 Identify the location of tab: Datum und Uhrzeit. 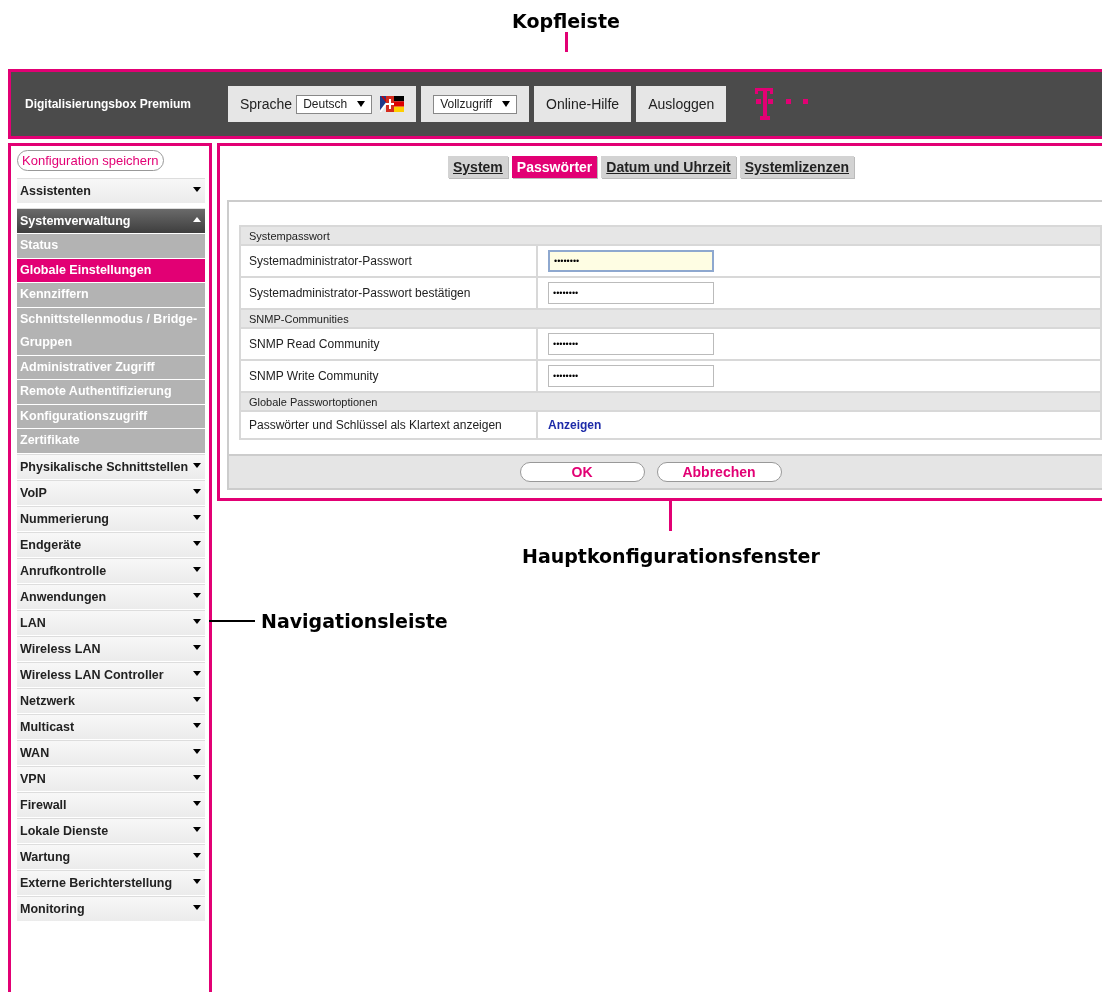
(668, 167).